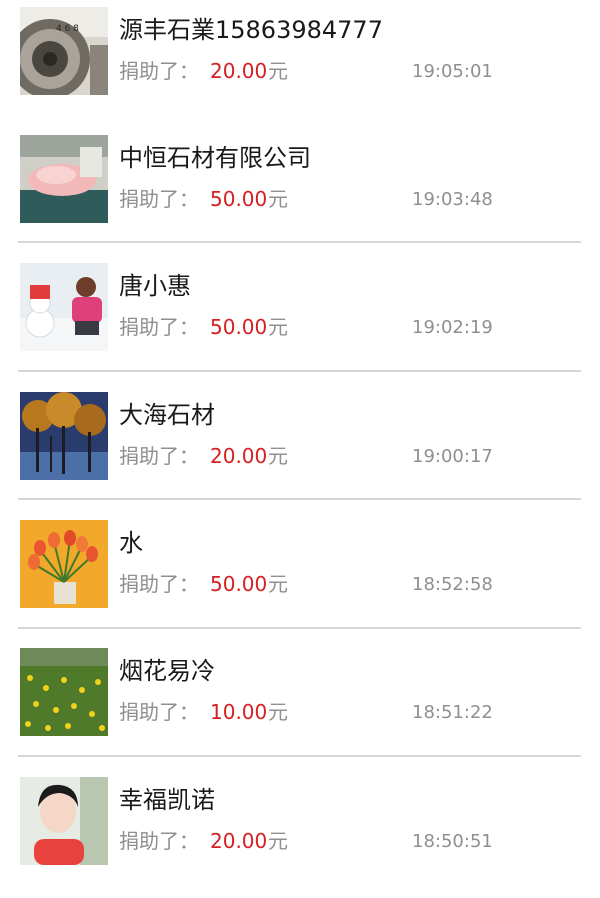  Describe the element at coordinates (131, 543) in the screenshot. I see `donor-name: 水` at that location.